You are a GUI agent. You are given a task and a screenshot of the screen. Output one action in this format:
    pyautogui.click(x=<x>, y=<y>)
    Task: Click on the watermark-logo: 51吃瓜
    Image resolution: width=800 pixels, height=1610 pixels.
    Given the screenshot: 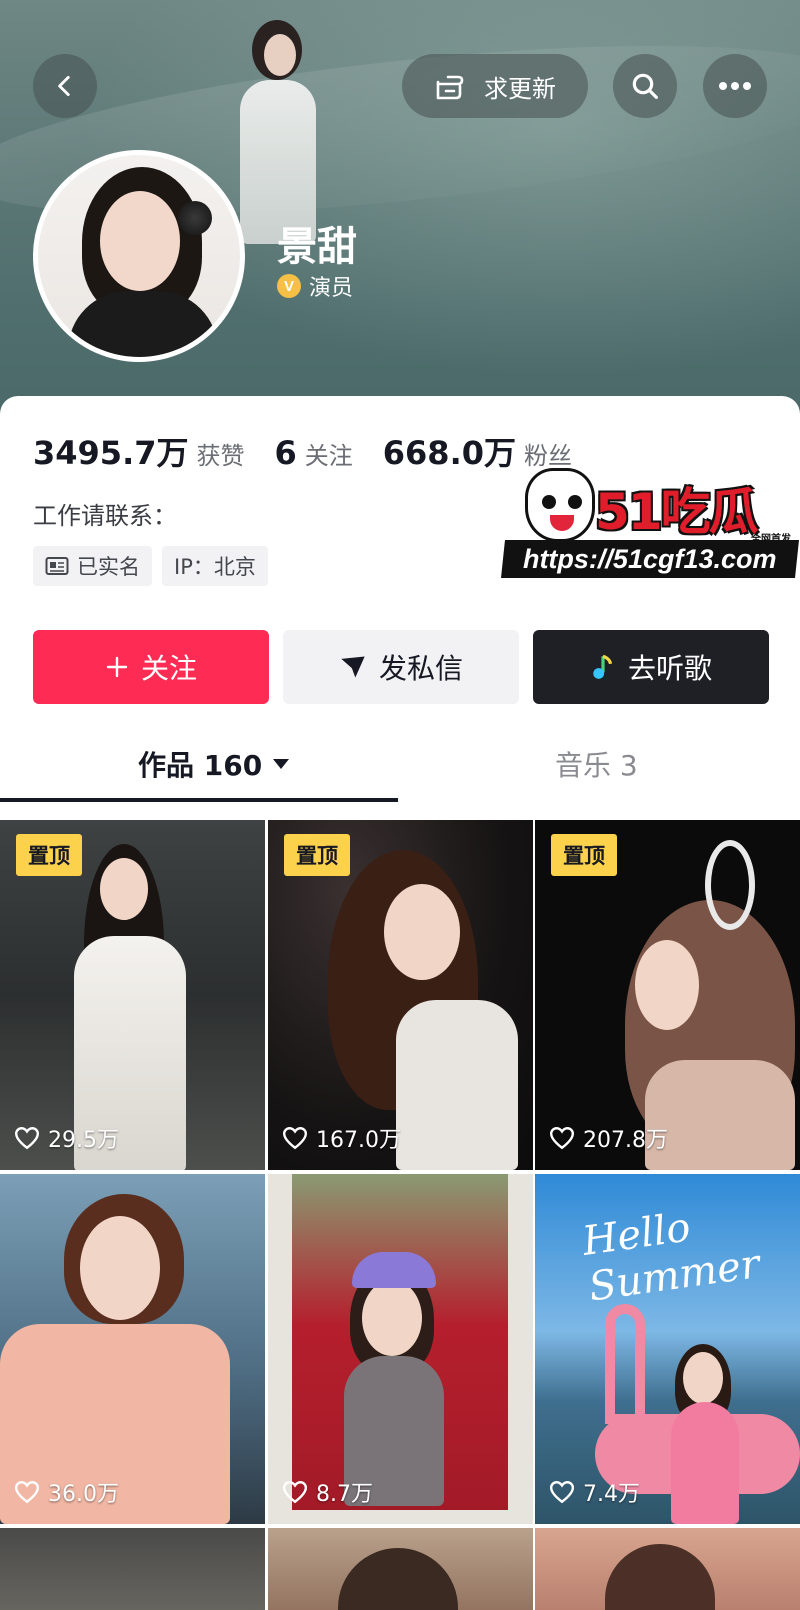 What is the action you would take?
    pyautogui.click(x=677, y=512)
    